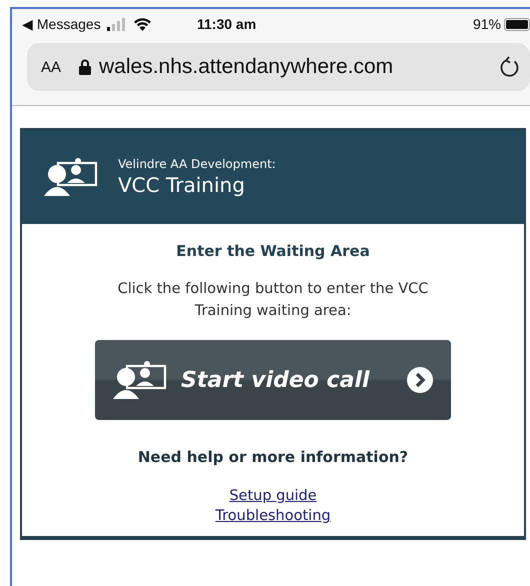  I want to click on battery-percent: 91%, so click(486, 24).